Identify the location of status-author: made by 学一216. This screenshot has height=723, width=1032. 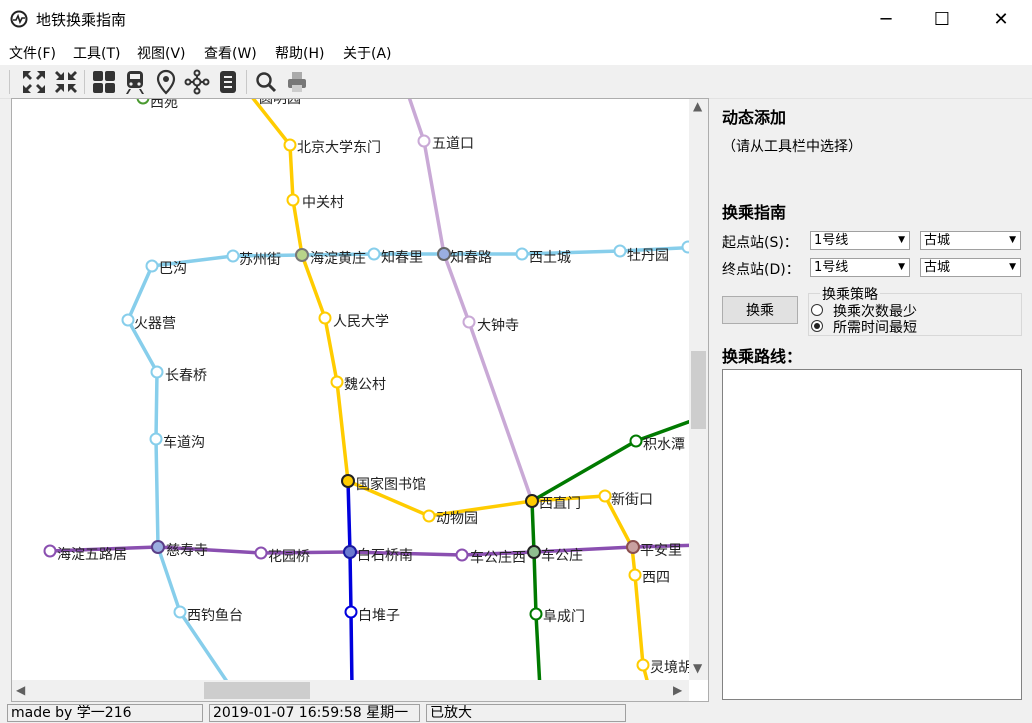
(105, 713).